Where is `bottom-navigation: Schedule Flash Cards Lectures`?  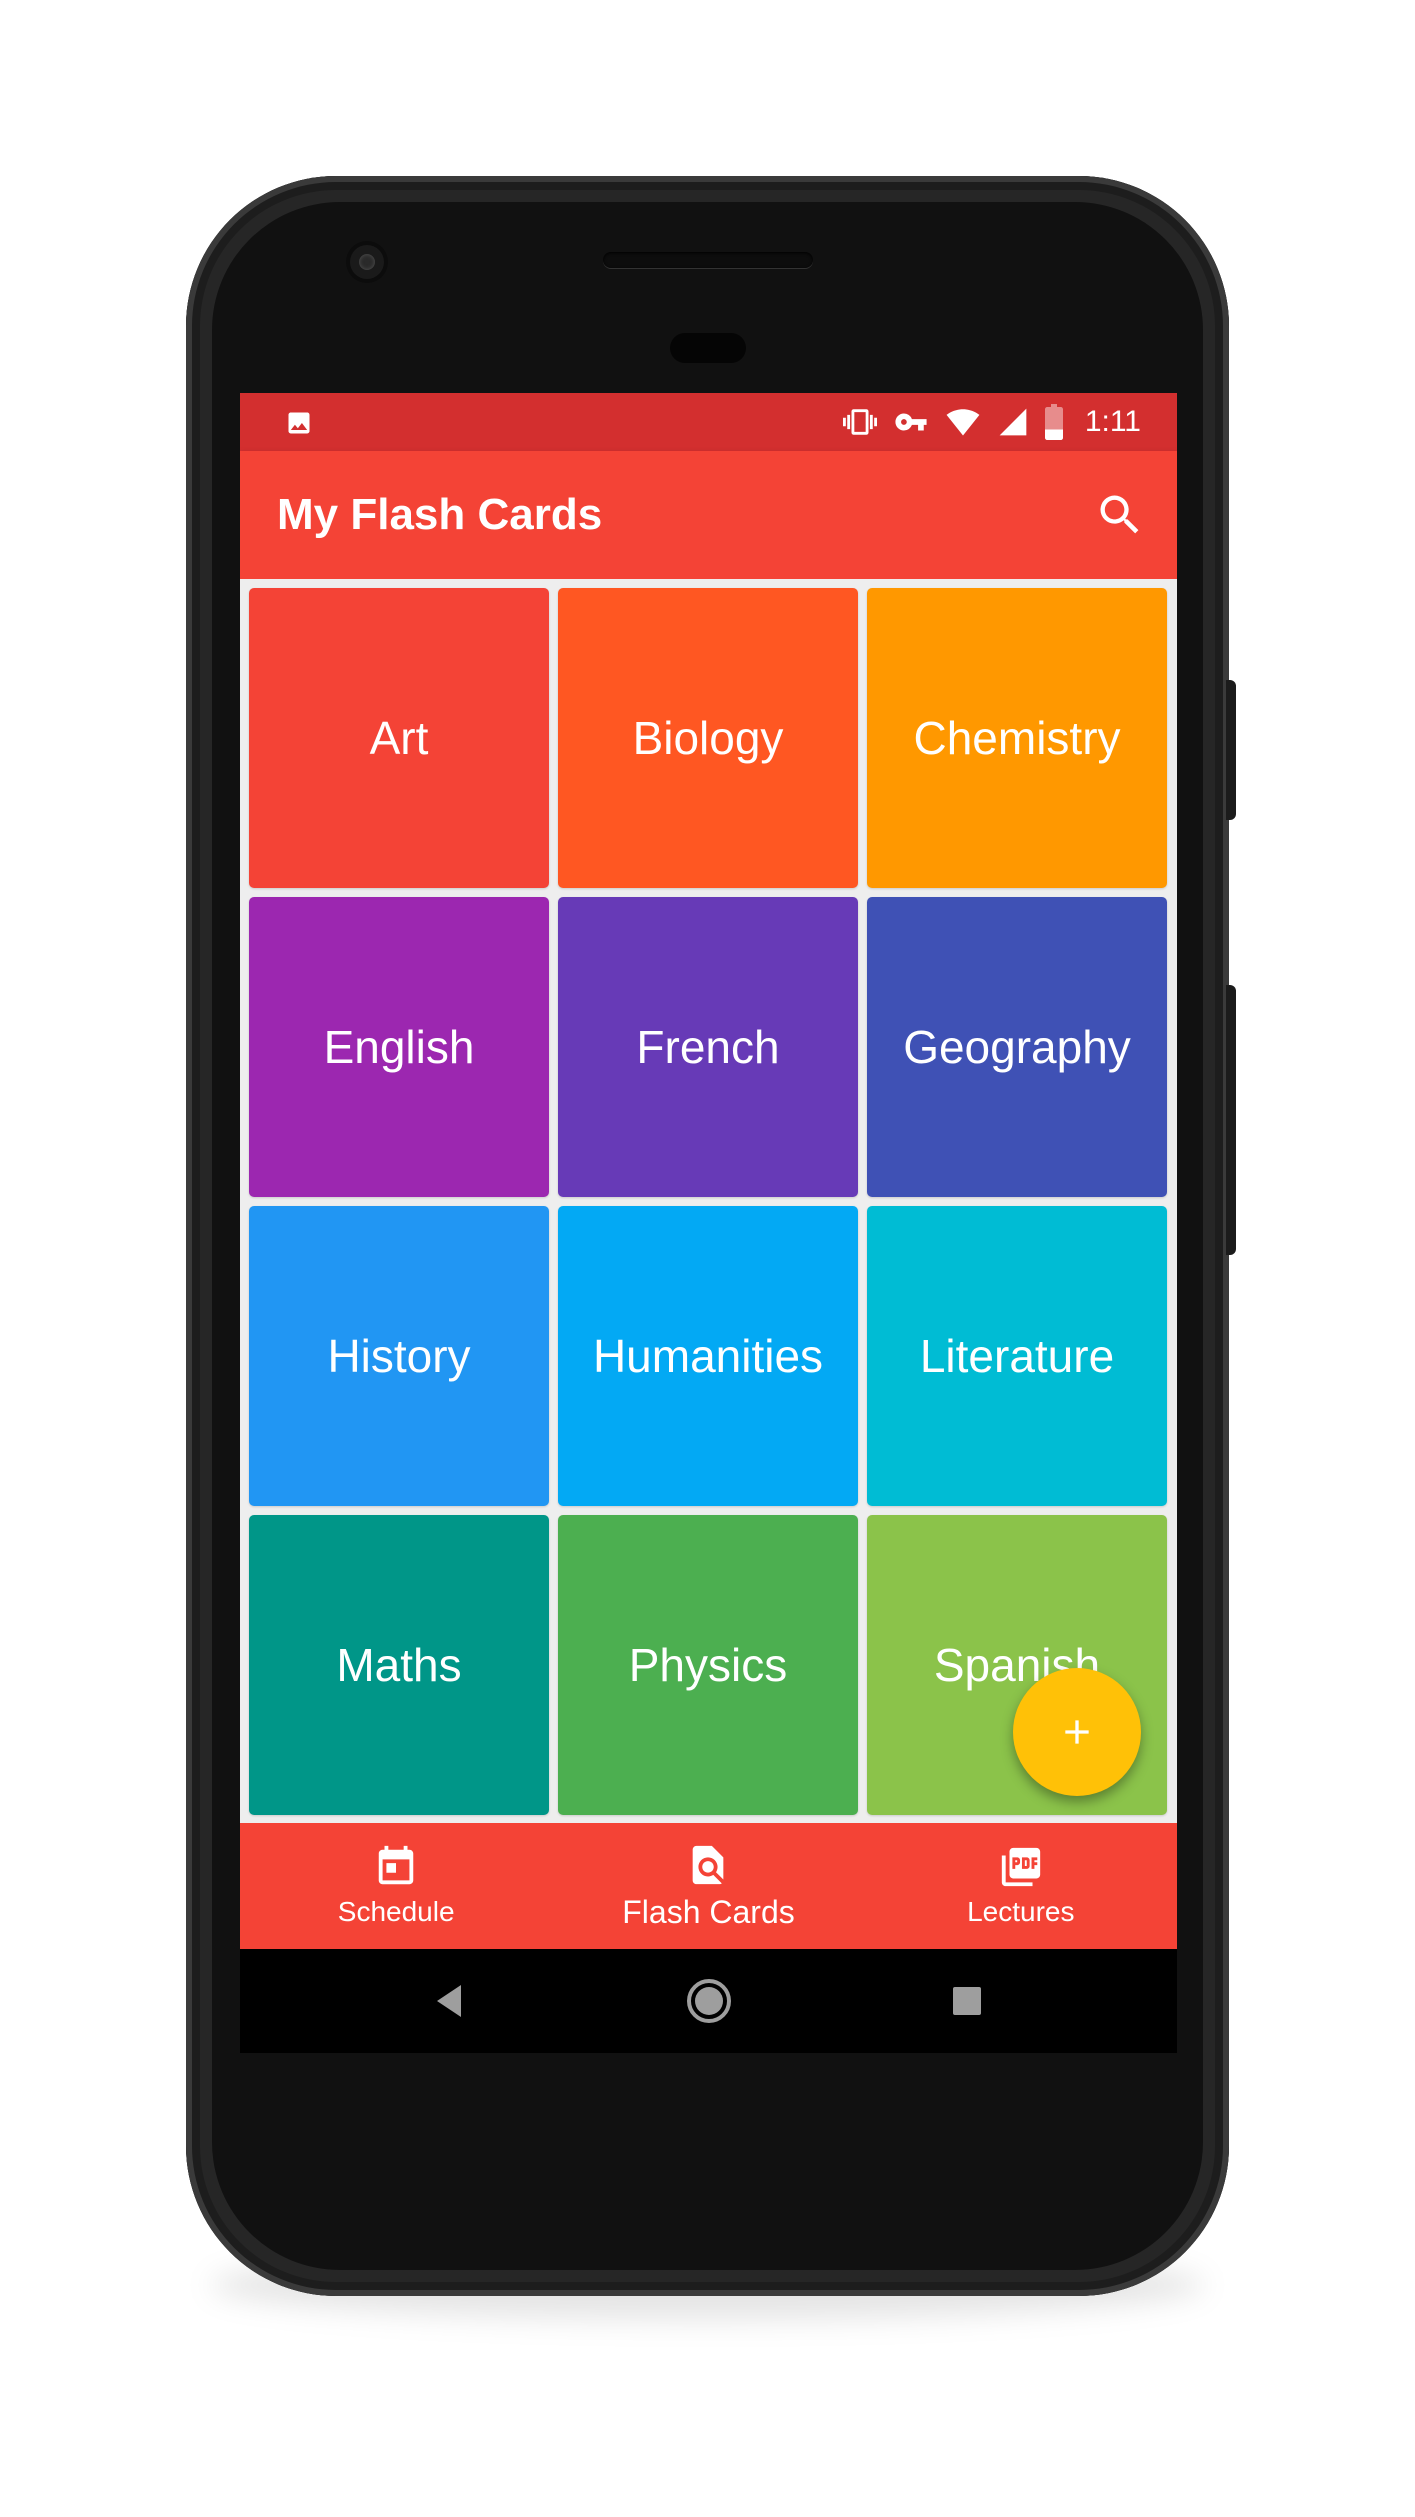
bottom-navigation: Schedule Flash Cards Lectures is located at coordinates (708, 1886).